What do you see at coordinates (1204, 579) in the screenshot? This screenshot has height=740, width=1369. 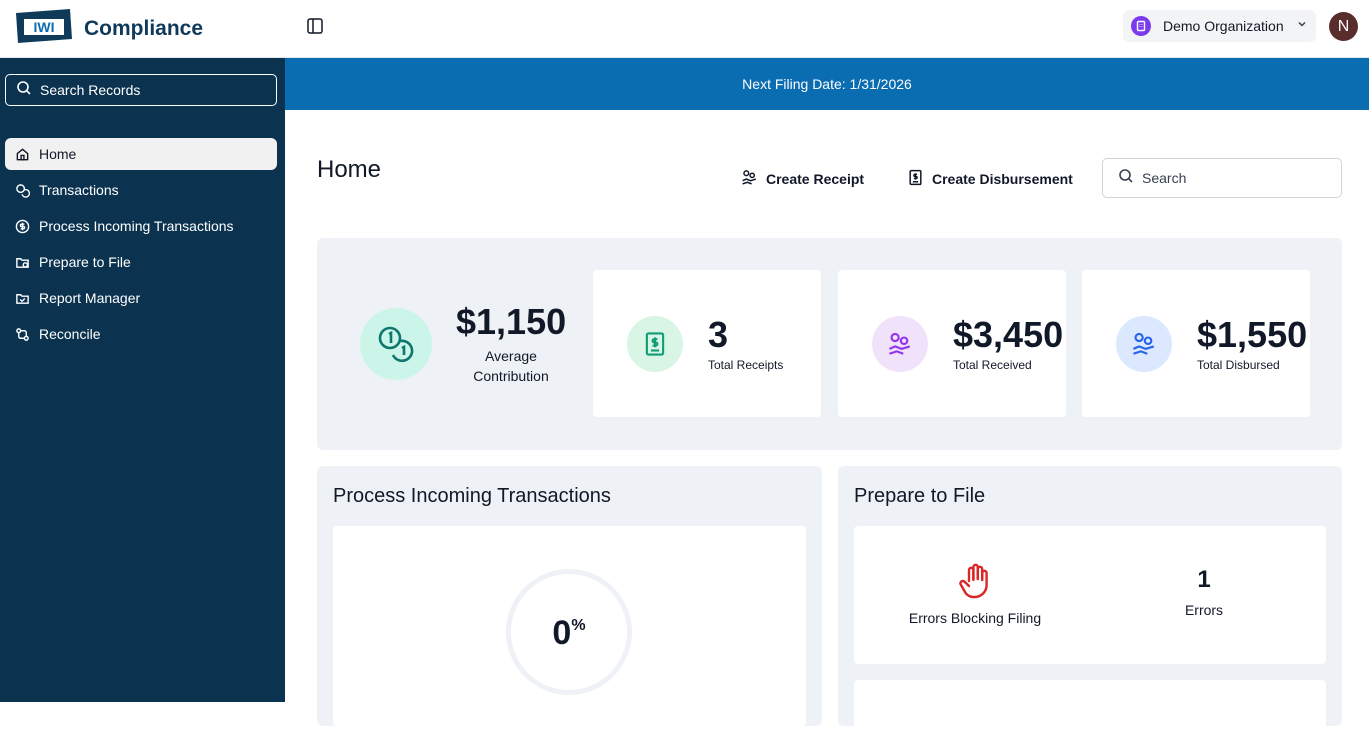 I see `errors-count: 1` at bounding box center [1204, 579].